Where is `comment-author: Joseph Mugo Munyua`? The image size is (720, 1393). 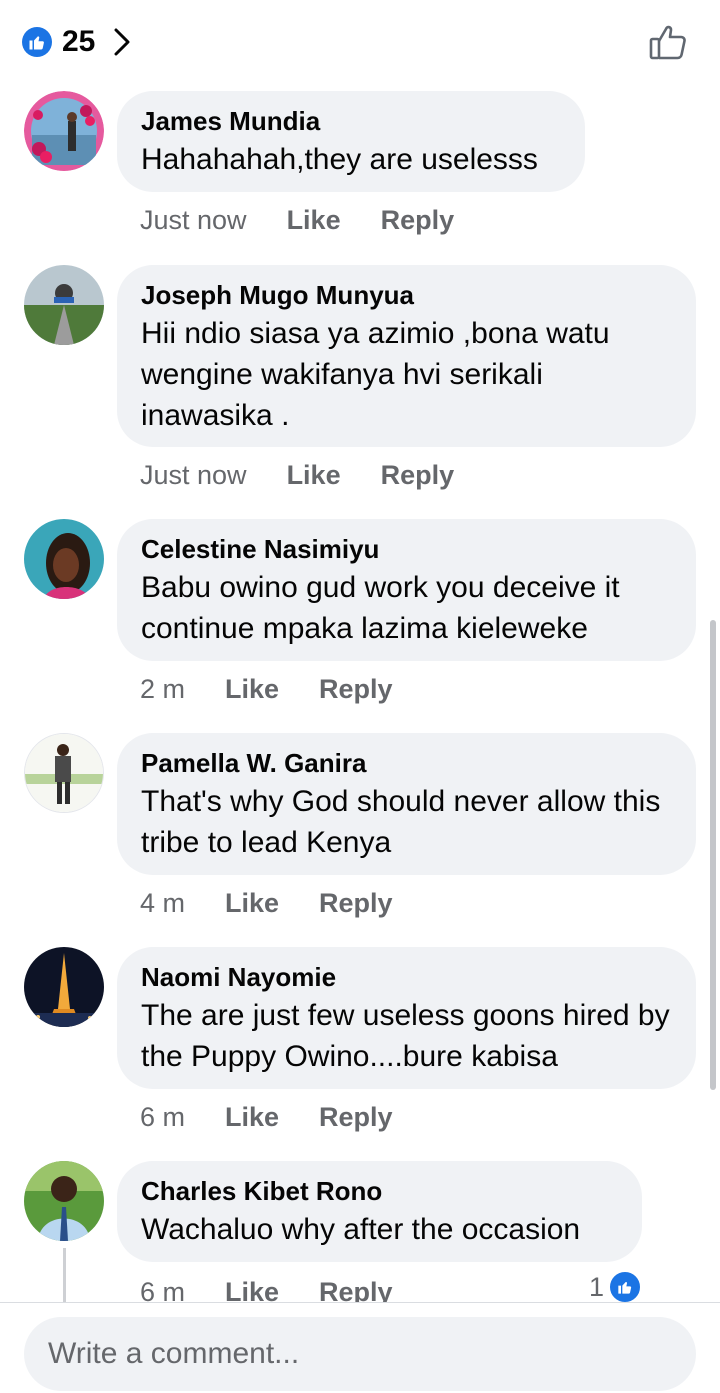
comment-author: Joseph Mugo Munyua is located at coordinates (406, 295).